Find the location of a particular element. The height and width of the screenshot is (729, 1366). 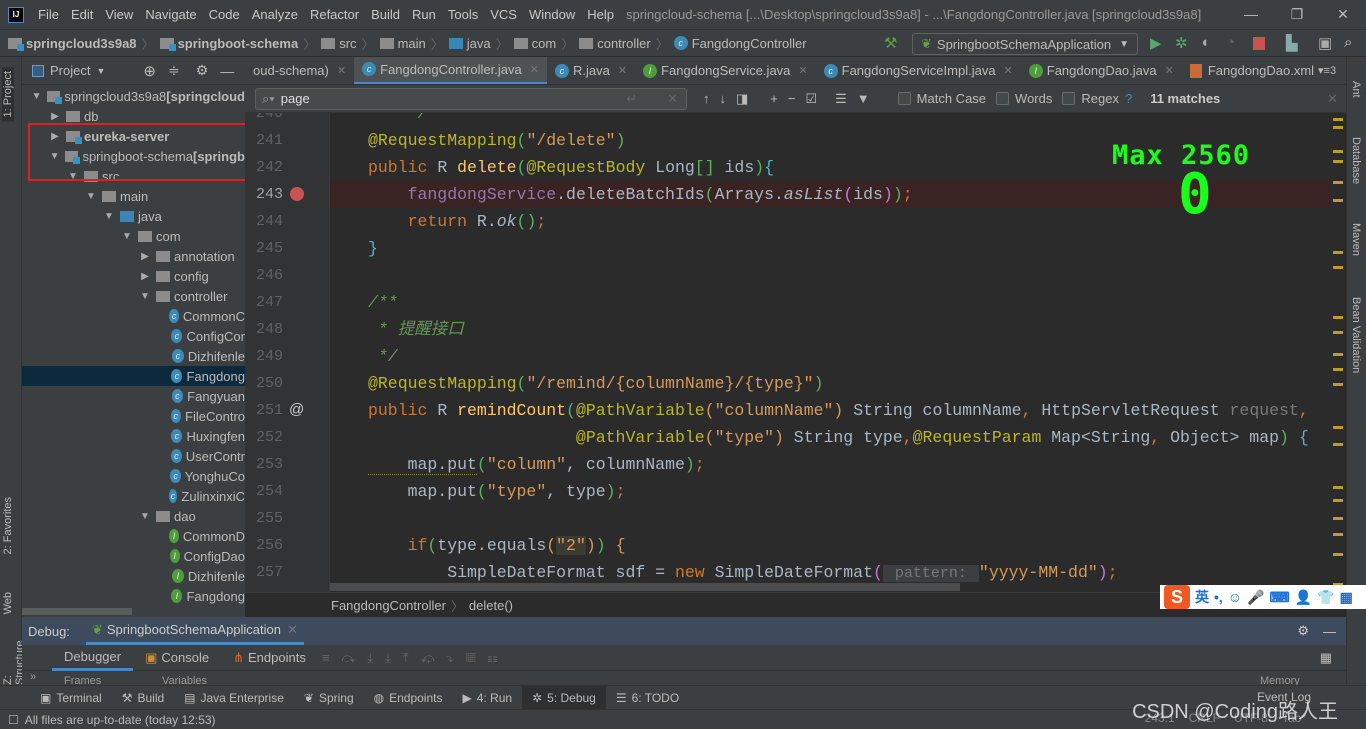

menu-view: View is located at coordinates (119, 14).